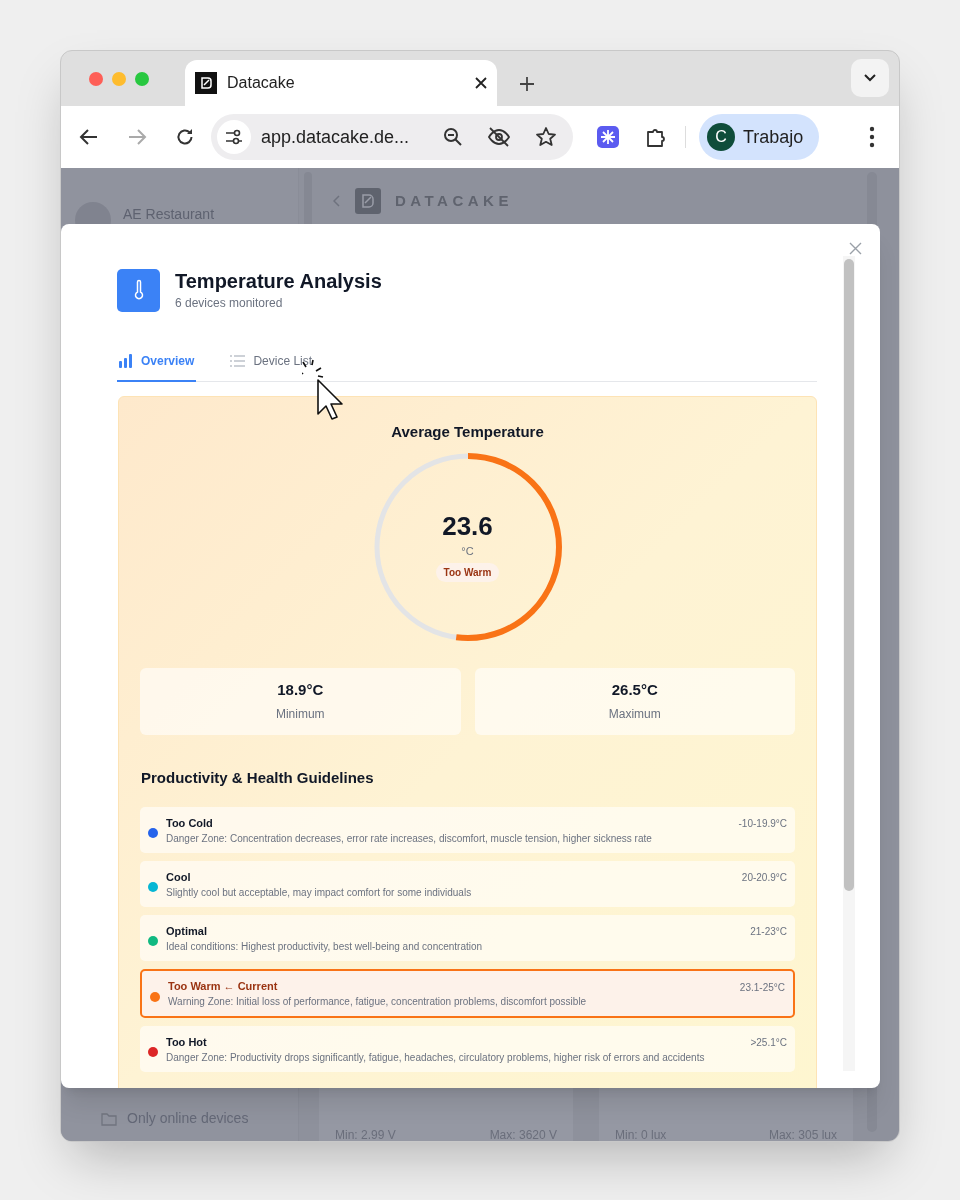  What do you see at coordinates (300, 689) in the screenshot?
I see `stat-value: 18.9°C` at bounding box center [300, 689].